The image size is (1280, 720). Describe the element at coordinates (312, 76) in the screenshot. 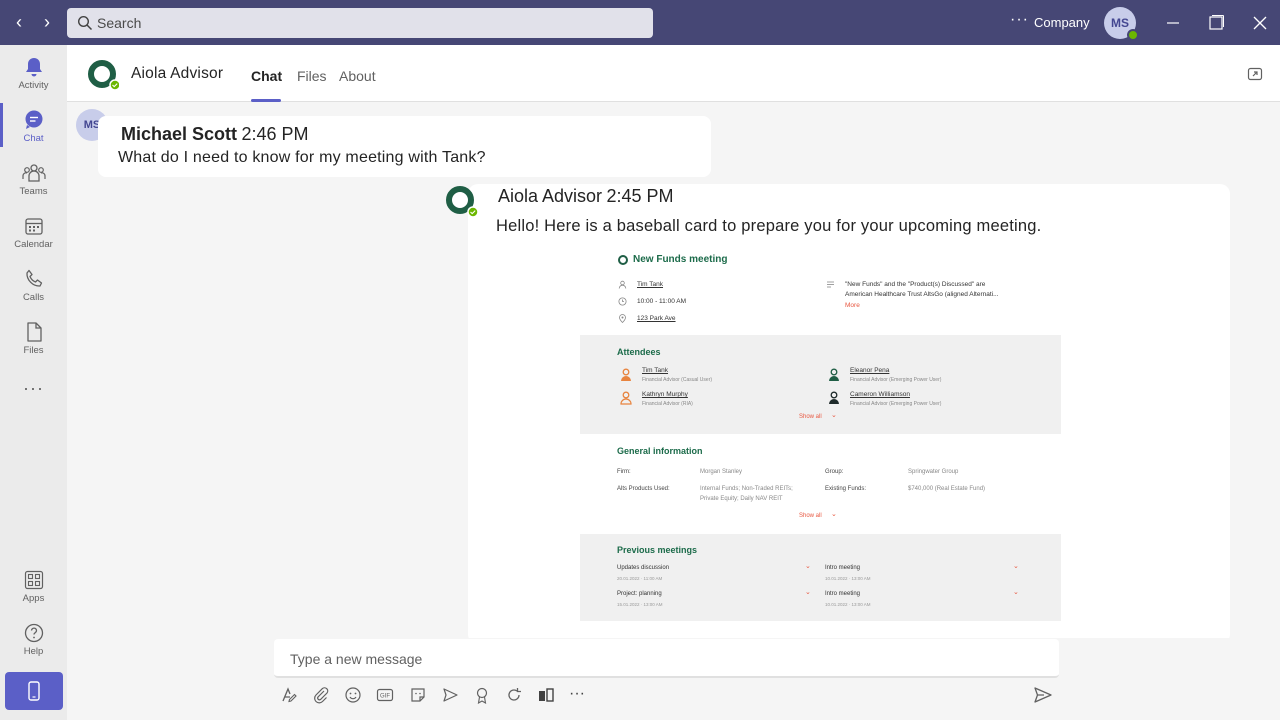

I see `tab-files: Files` at that location.